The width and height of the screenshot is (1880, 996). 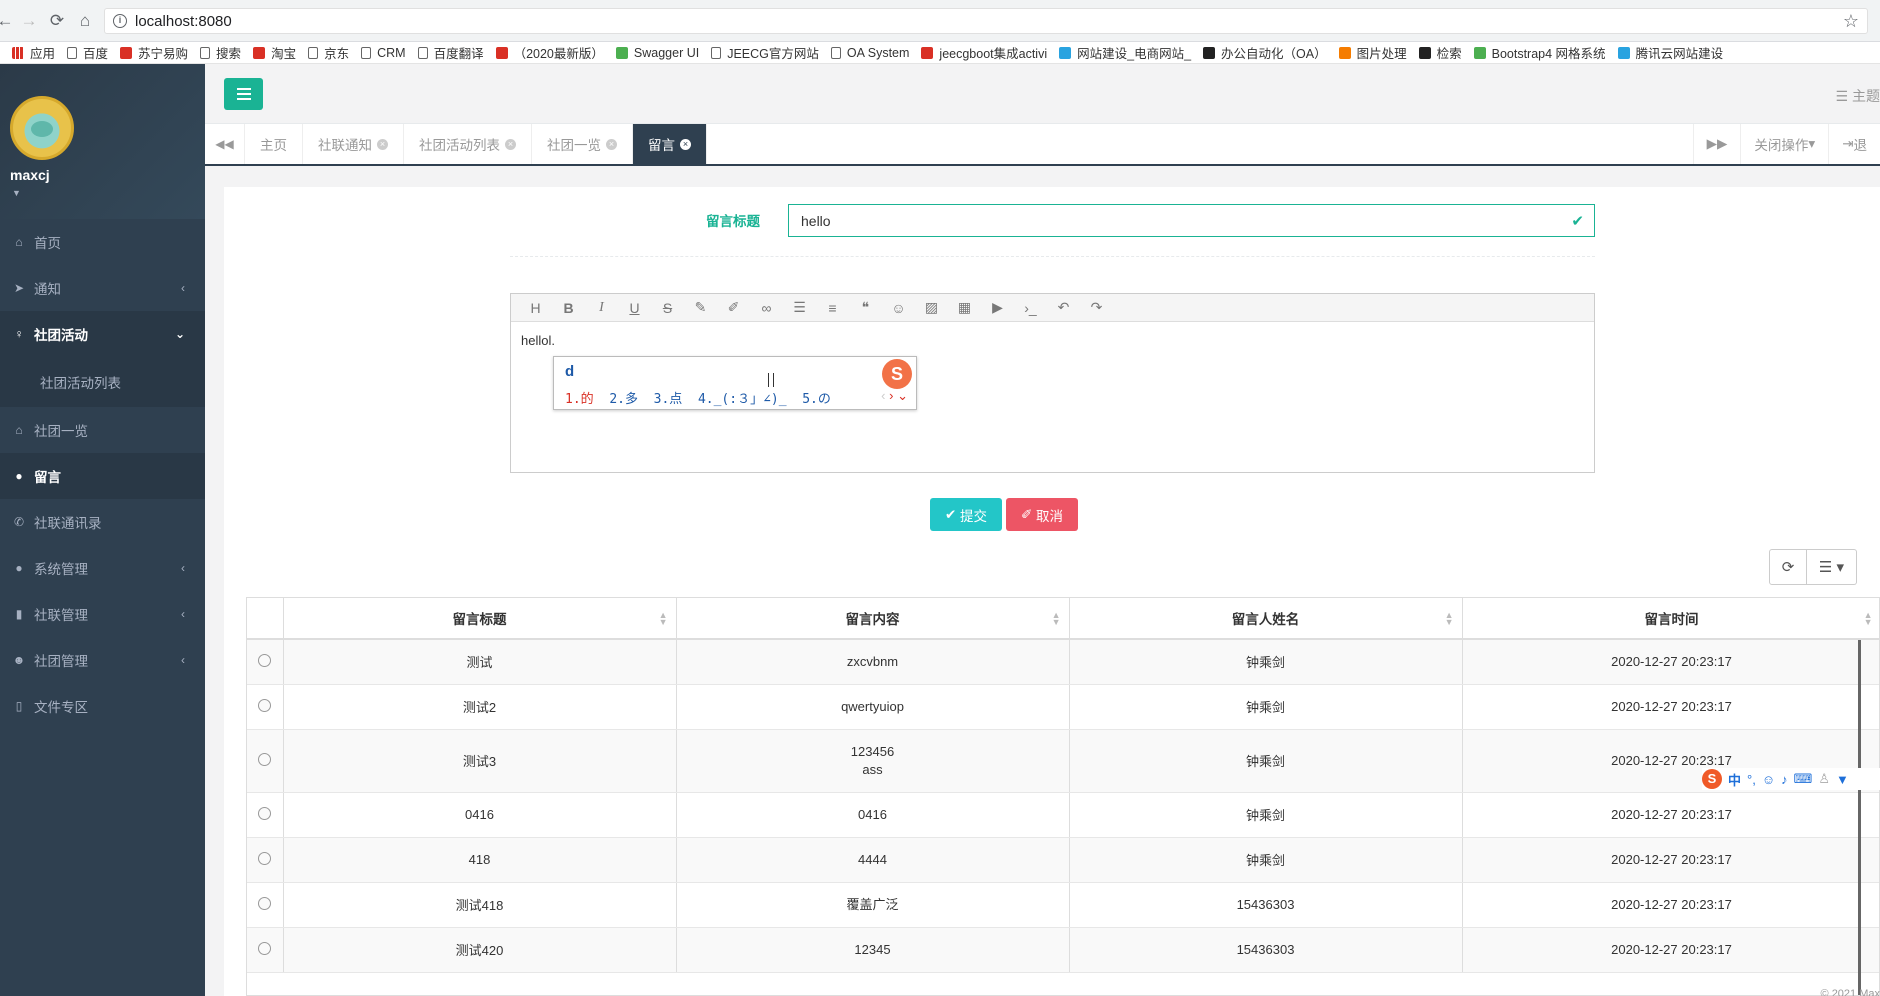 What do you see at coordinates (353, 144) in the screenshot?
I see `tab-notice: 社联通知 ×` at bounding box center [353, 144].